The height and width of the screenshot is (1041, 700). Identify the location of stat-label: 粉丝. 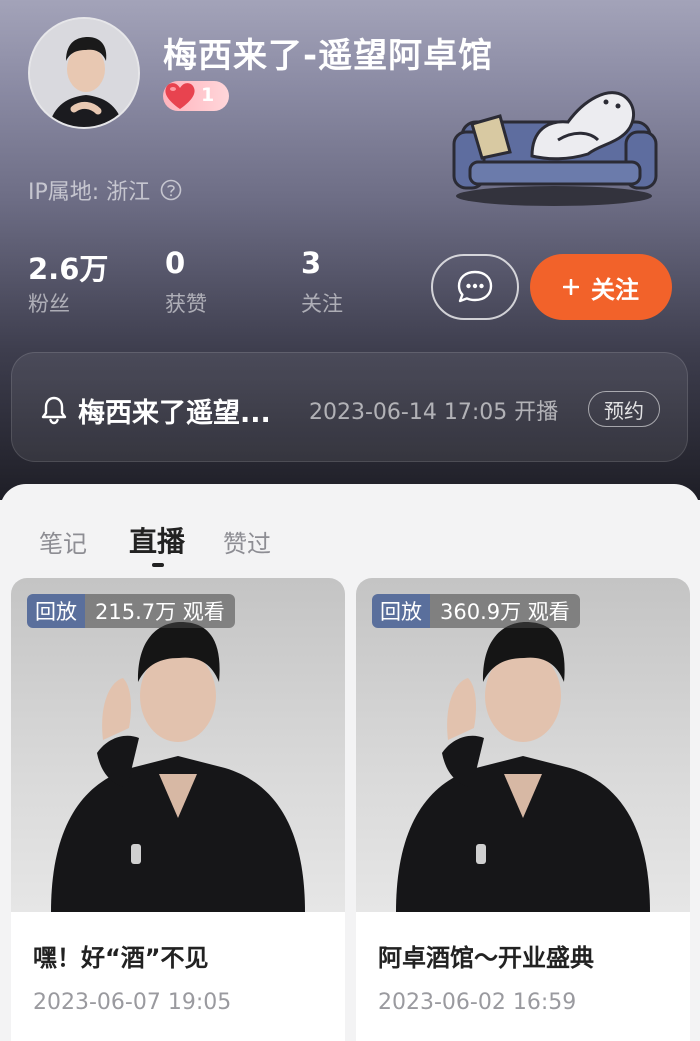
(49, 304).